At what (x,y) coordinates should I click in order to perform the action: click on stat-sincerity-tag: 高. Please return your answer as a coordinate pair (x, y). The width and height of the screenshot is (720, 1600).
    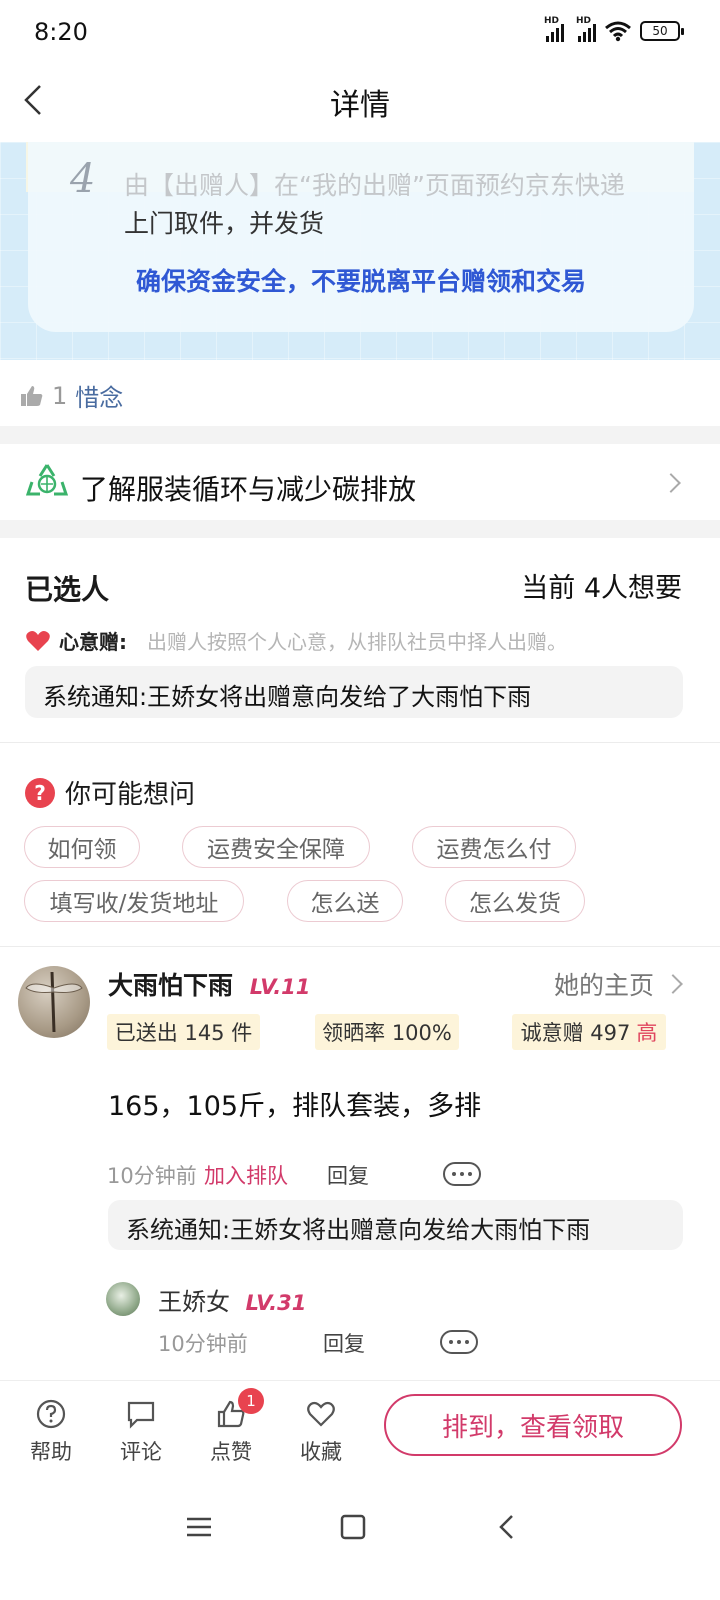
    Looking at the image, I should click on (647, 1033).